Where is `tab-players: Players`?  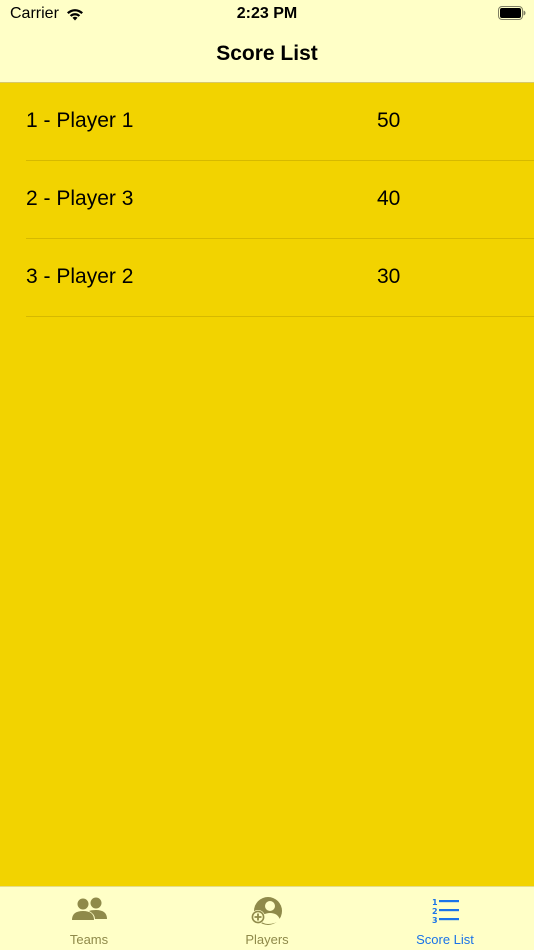 tab-players: Players is located at coordinates (267, 918).